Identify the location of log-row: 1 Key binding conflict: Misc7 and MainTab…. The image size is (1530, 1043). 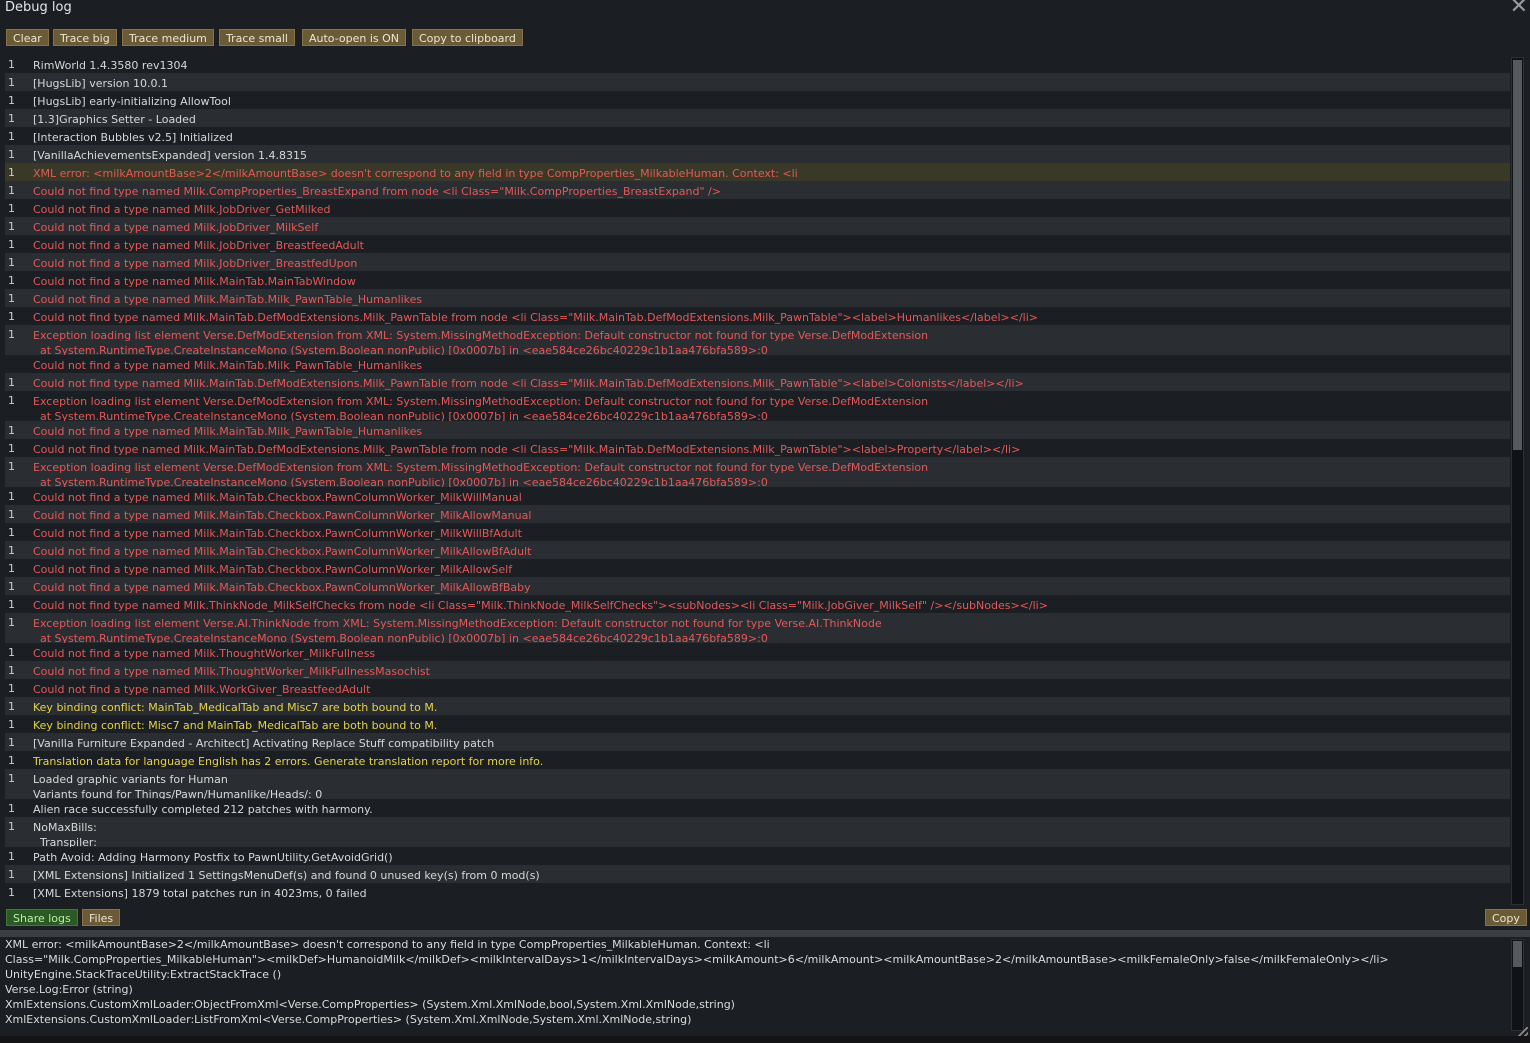
(757, 724).